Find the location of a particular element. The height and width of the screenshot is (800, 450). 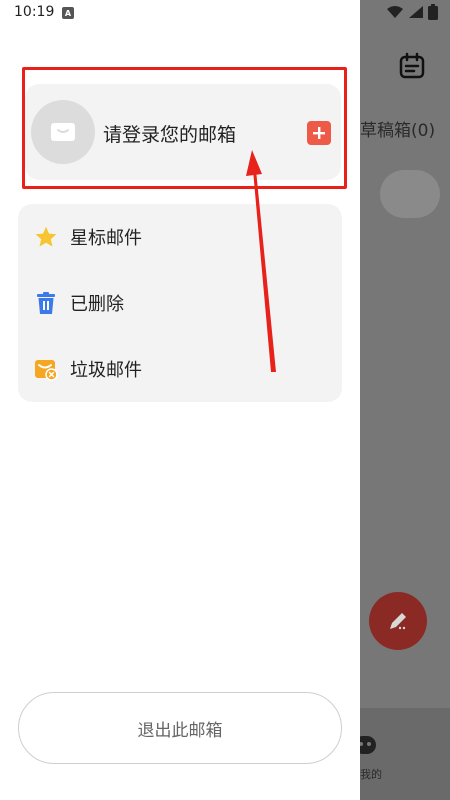

battery-icon is located at coordinates (433, 12).